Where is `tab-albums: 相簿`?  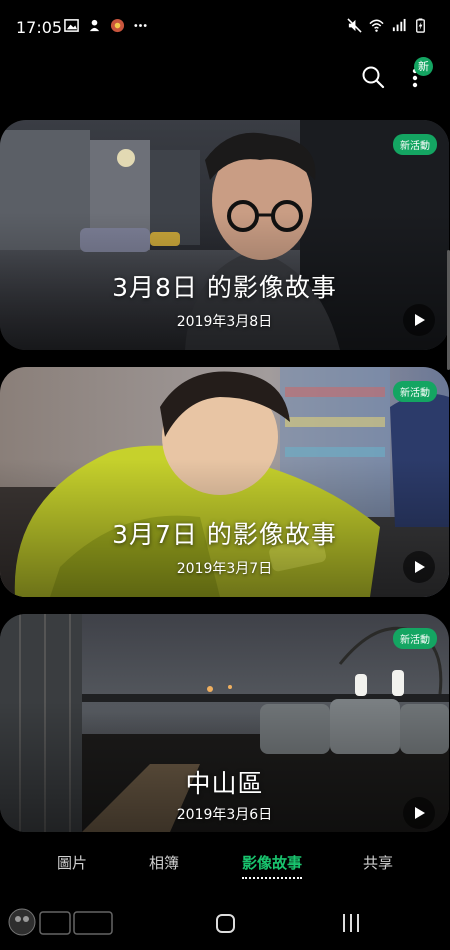 tab-albums: 相簿 is located at coordinates (164, 862).